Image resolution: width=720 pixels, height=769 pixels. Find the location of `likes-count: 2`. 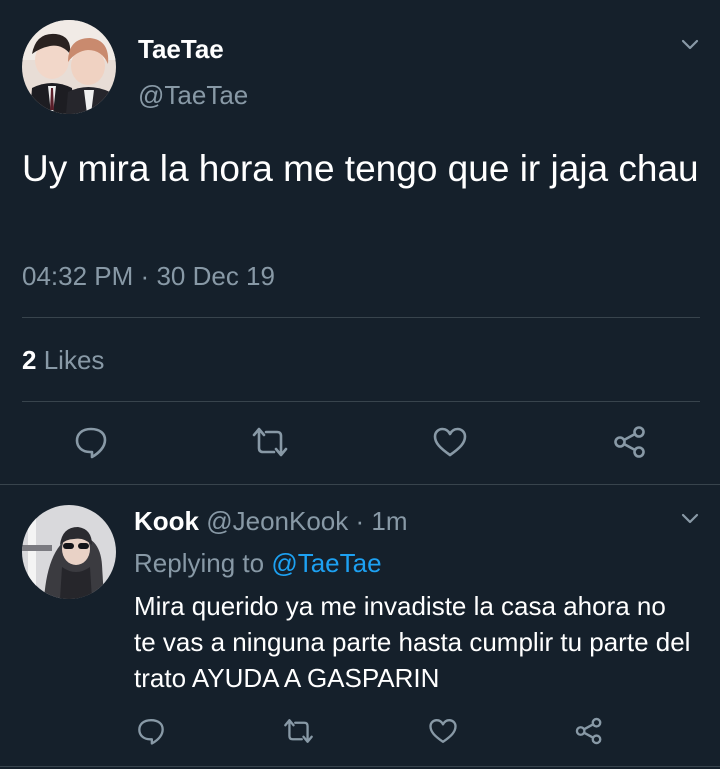

likes-count: 2 is located at coordinates (29, 360).